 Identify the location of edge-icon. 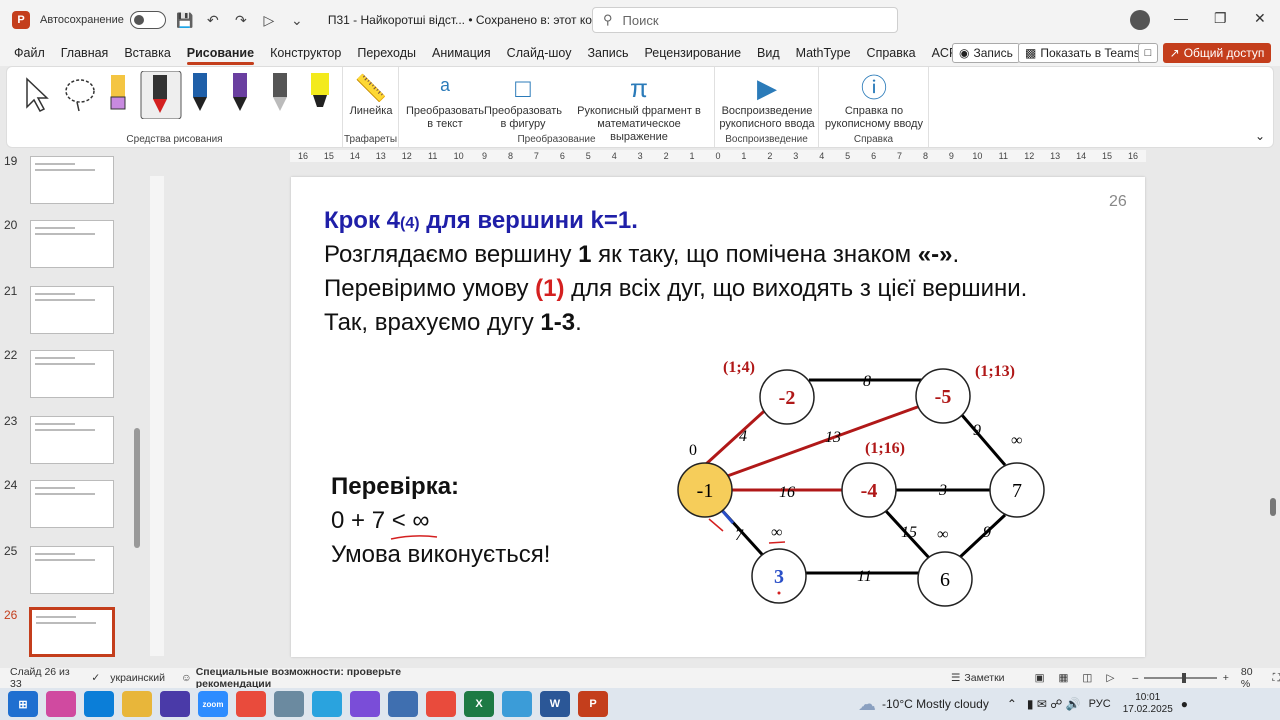
(99, 704).